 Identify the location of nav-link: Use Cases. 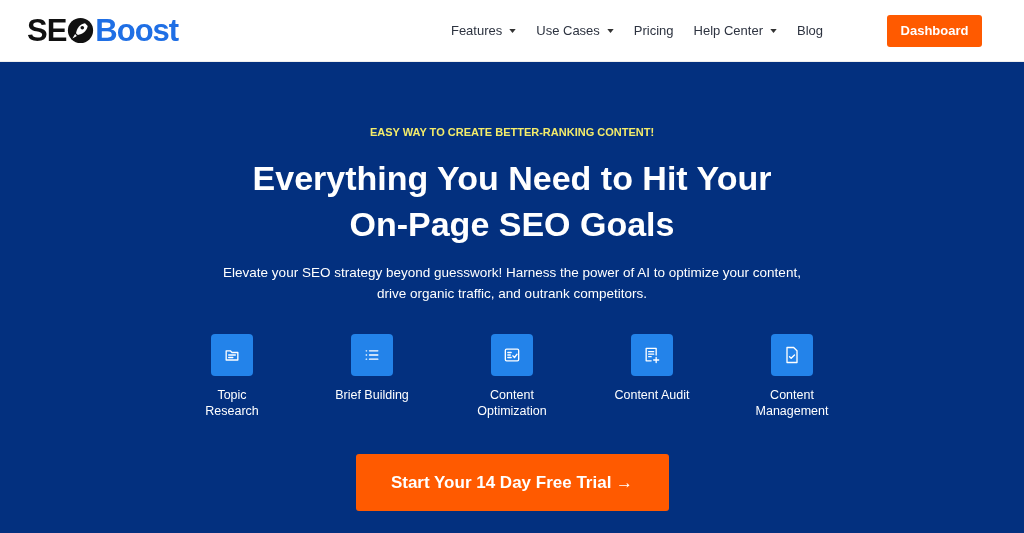
(575, 30).